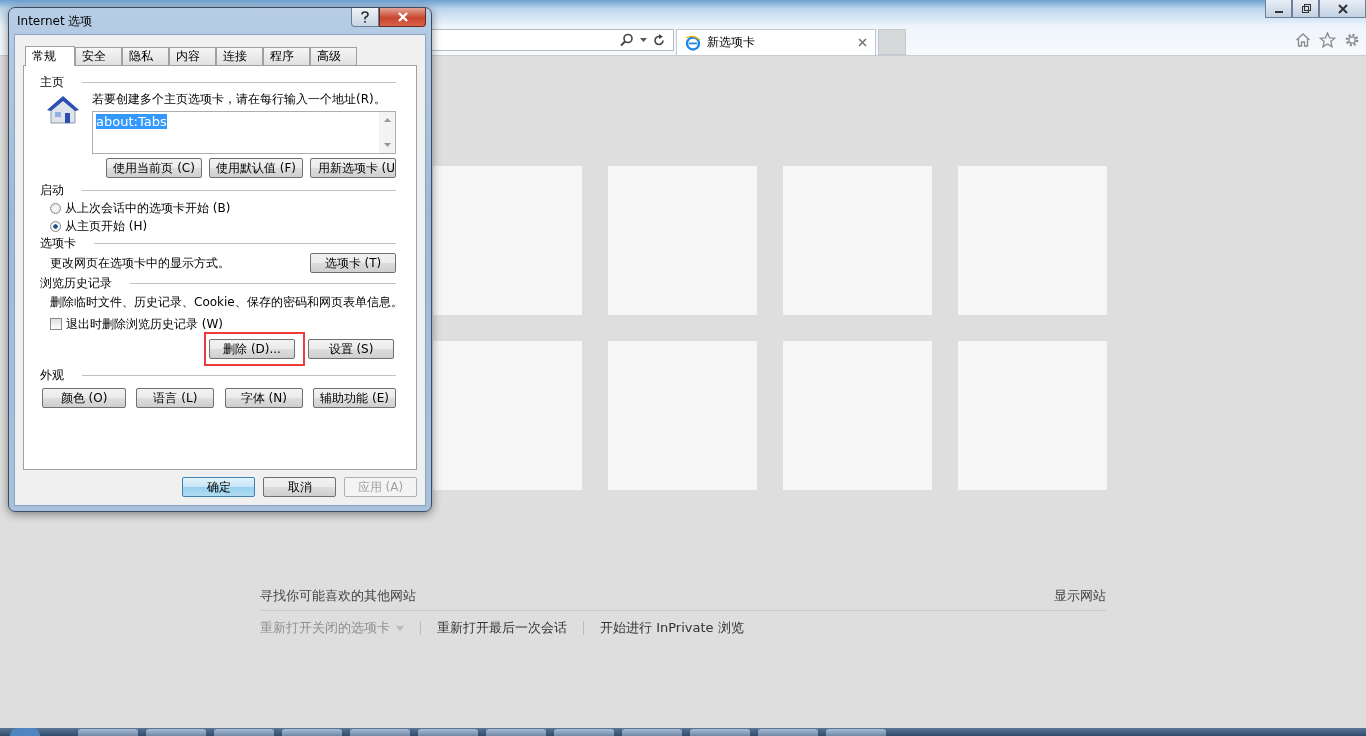 Image resolution: width=1366 pixels, height=736 pixels. Describe the element at coordinates (58, 243) in the screenshot. I see `section-heading: 选项卡` at that location.